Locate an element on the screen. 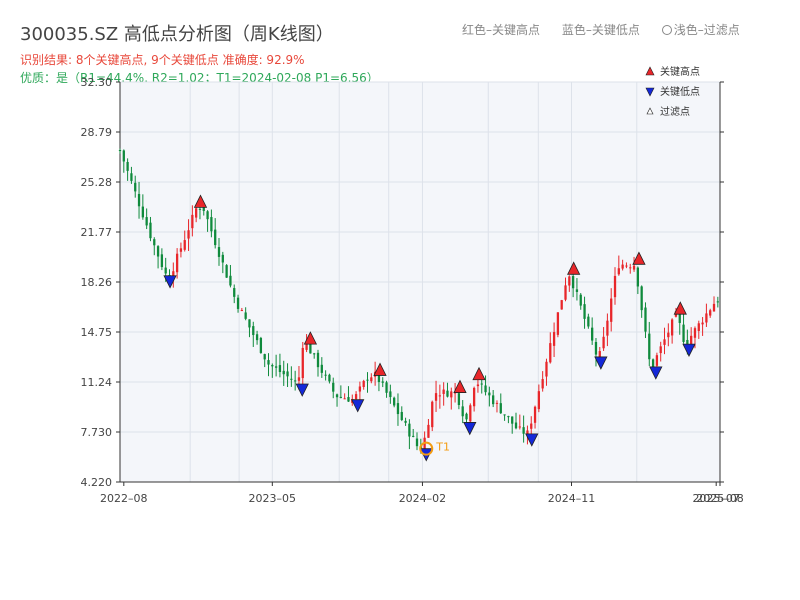  x-tick-label: 2022–08 is located at coordinates (124, 498).